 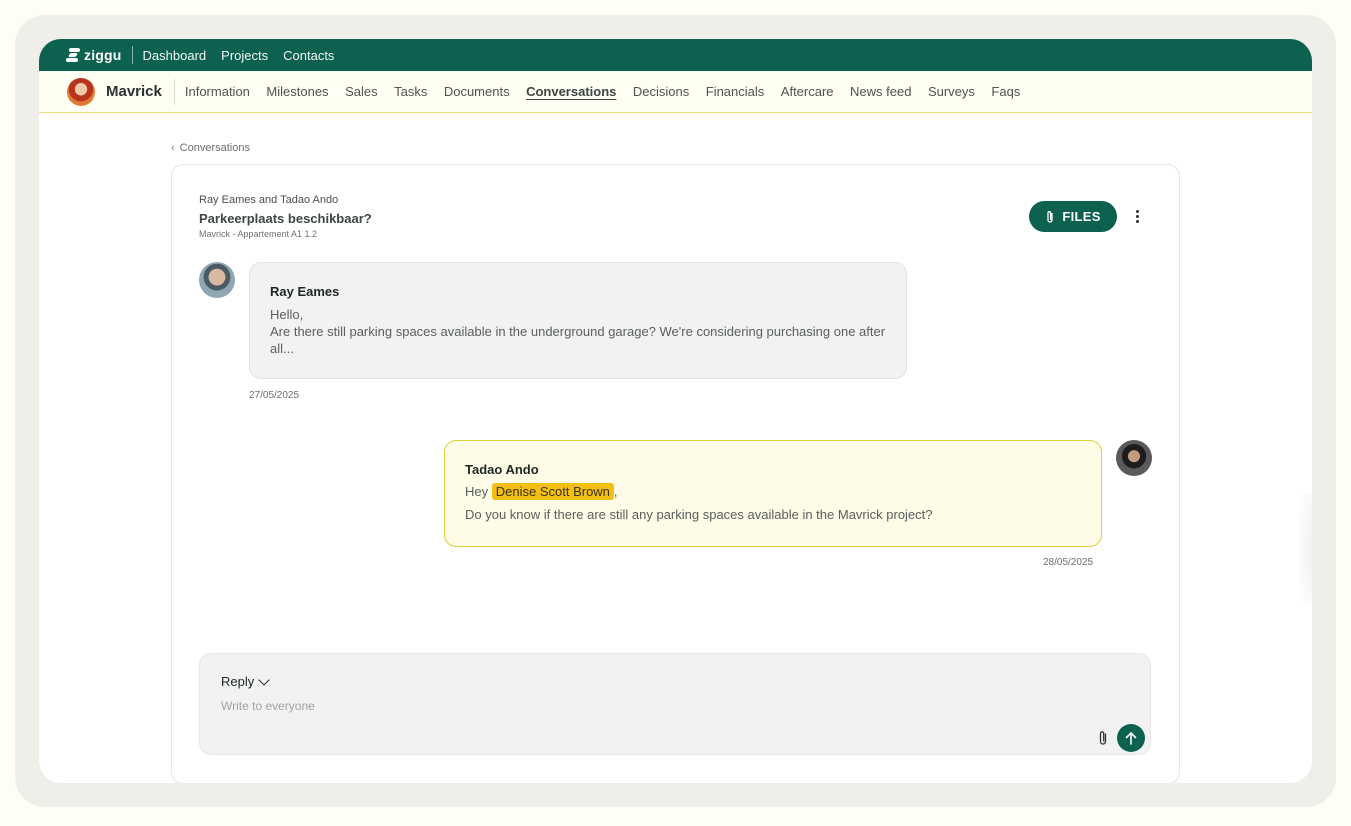 I want to click on reply-input, so click(x=571, y=706).